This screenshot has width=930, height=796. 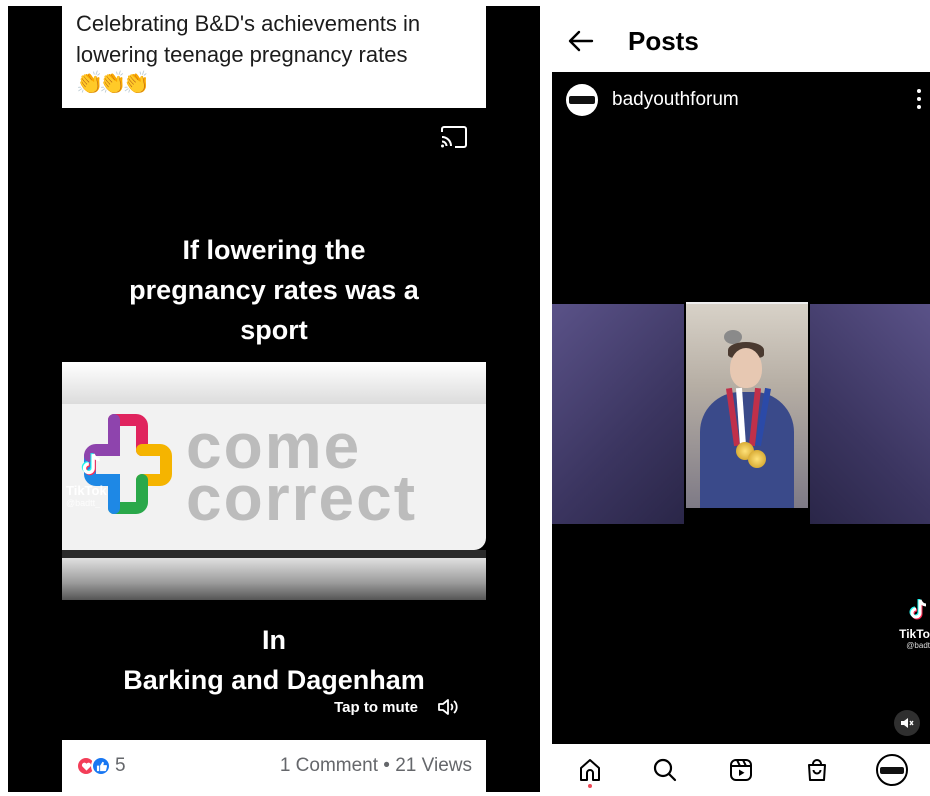 I want to click on tap-to-mute-button: Tap to mute, so click(x=397, y=707).